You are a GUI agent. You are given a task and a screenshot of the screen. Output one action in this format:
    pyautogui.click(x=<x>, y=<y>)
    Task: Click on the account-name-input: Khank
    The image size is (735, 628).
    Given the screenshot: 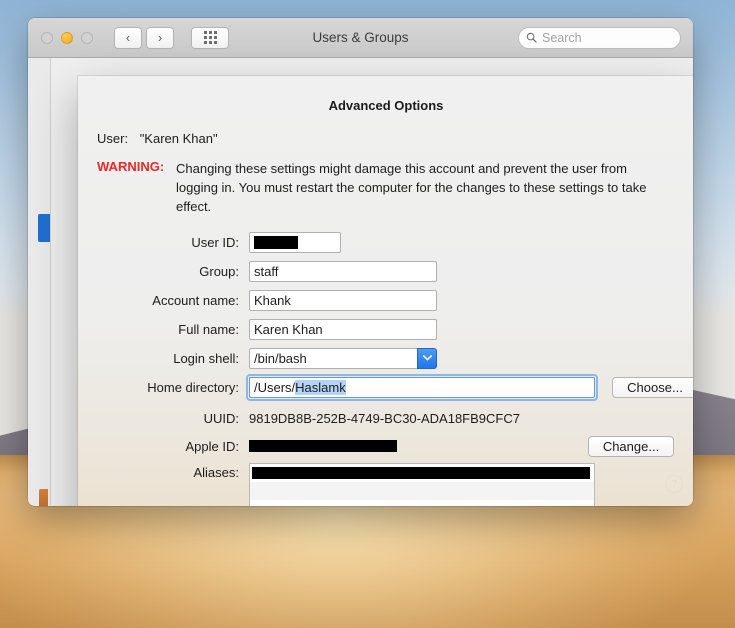 What is the action you would take?
    pyautogui.click(x=343, y=300)
    